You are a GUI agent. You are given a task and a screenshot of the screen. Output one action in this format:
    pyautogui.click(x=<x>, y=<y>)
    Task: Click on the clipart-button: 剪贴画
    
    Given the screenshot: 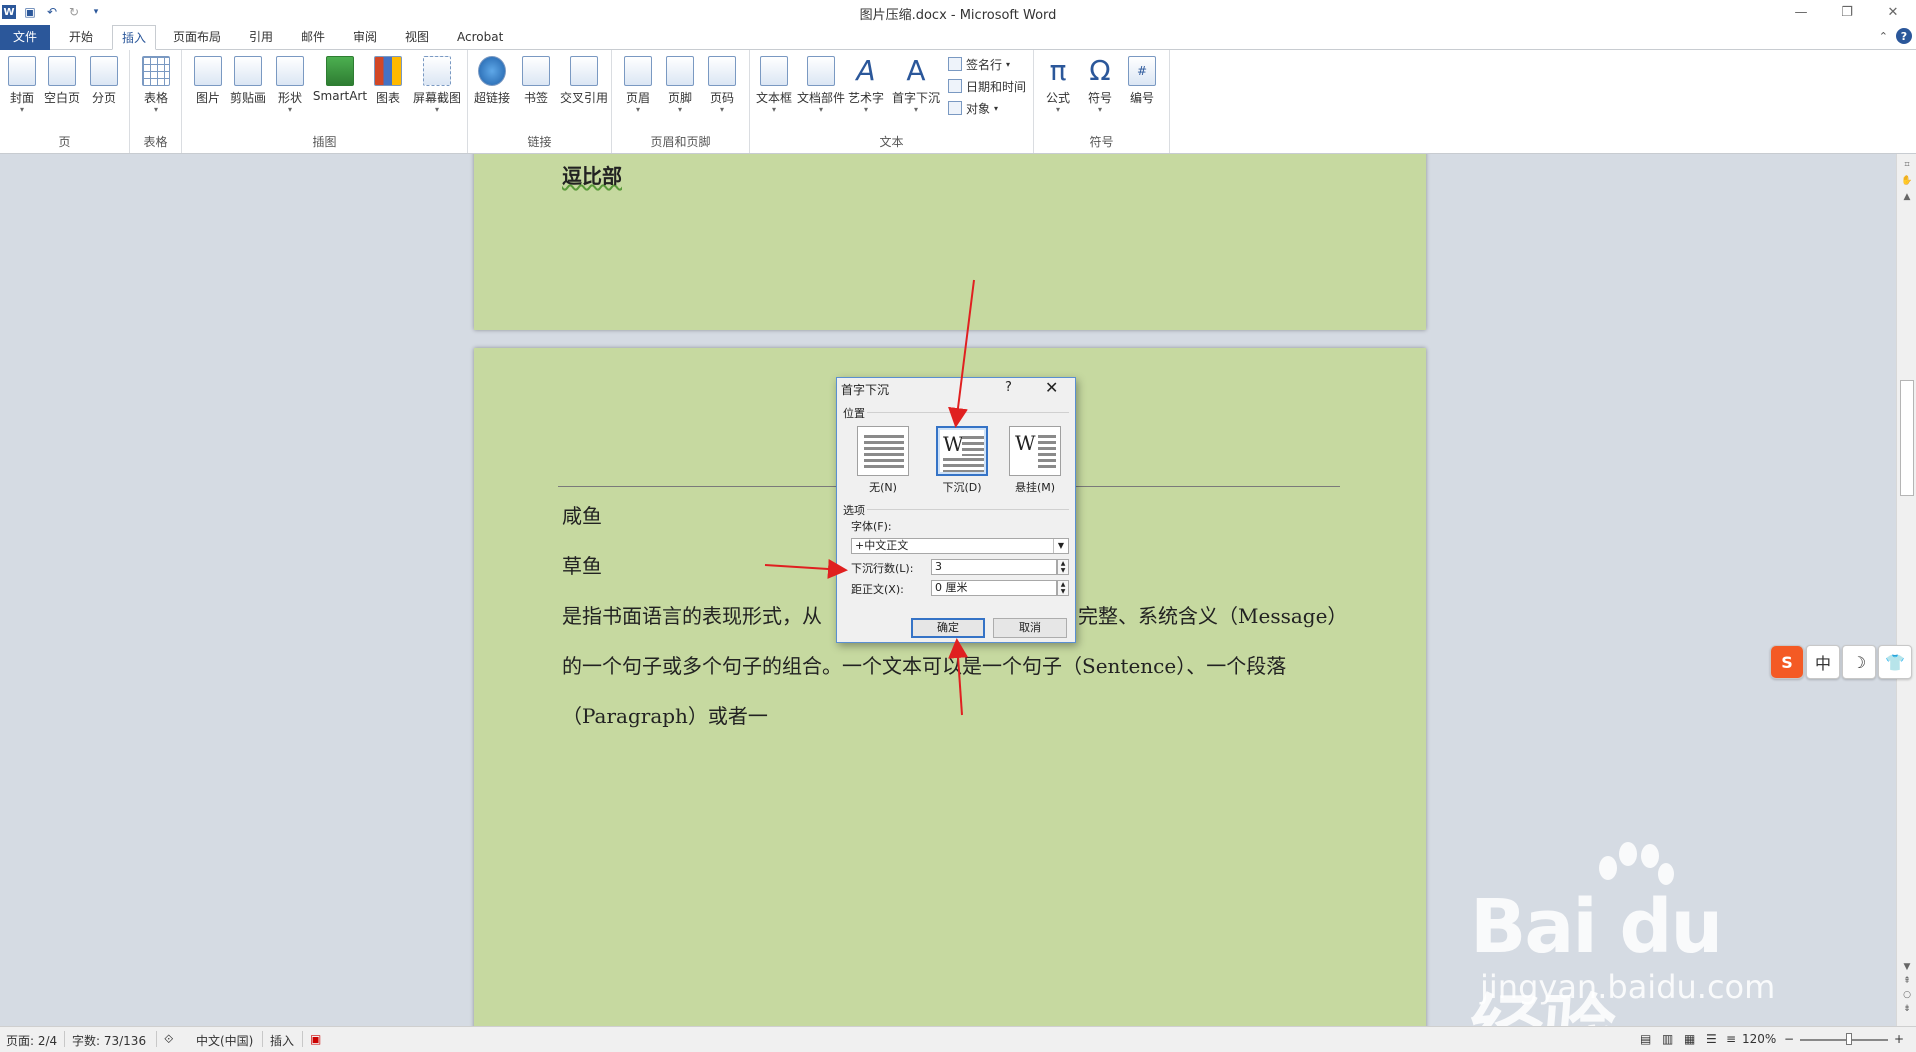 What is the action you would take?
    pyautogui.click(x=248, y=81)
    